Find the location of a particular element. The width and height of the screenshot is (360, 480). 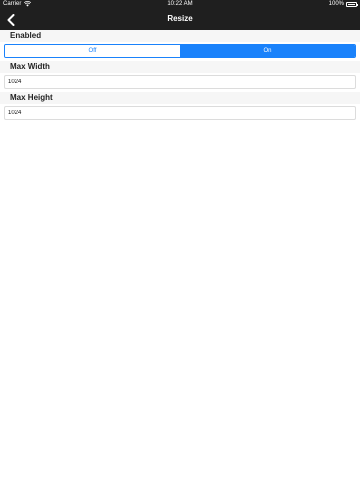

page-title: Resize is located at coordinates (180, 18).